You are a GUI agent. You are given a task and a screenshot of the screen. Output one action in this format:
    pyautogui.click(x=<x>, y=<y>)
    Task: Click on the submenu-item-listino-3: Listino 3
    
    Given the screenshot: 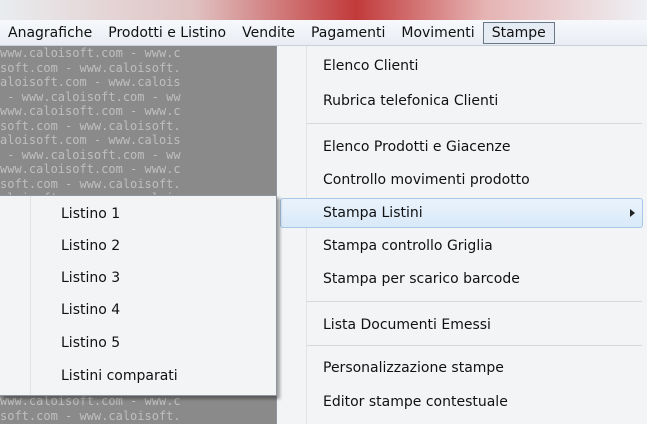 What is the action you would take?
    pyautogui.click(x=90, y=278)
    